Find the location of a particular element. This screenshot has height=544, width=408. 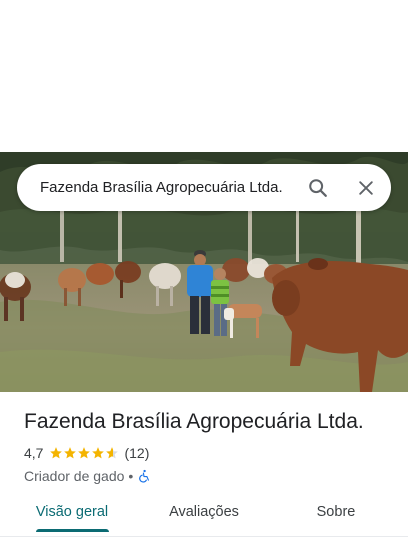

place-tabs: Visão geral Avaliações Sobre is located at coordinates (204, 516).